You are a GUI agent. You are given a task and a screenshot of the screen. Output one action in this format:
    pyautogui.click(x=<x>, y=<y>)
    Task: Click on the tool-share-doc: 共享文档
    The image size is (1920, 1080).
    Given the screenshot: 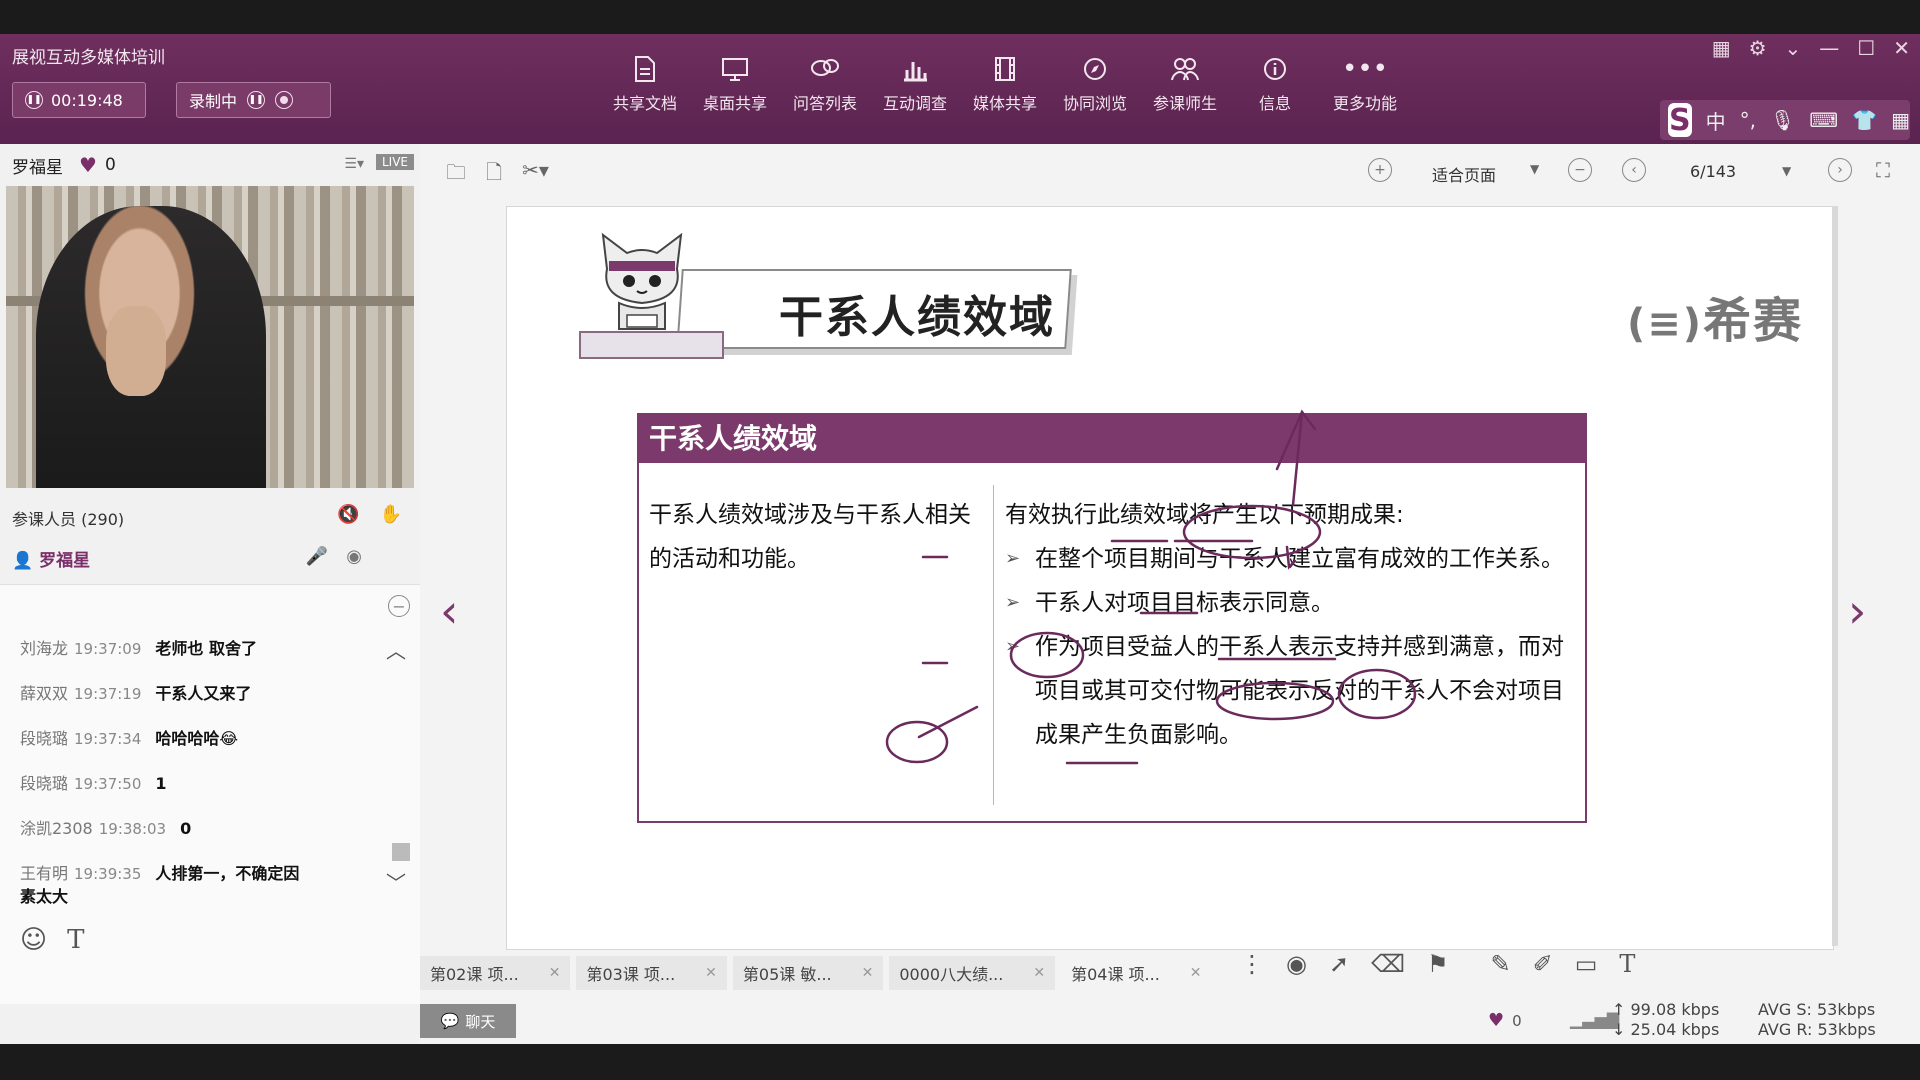 What is the action you would take?
    pyautogui.click(x=645, y=84)
    